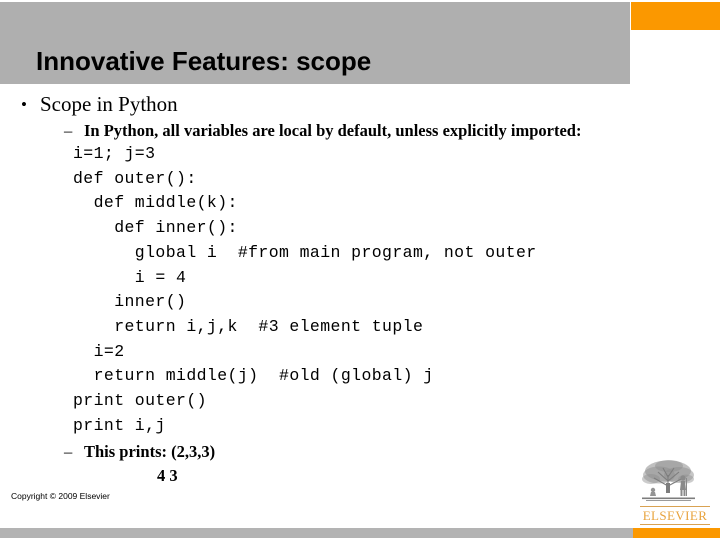  I want to click on footer-gray-band, so click(316, 533).